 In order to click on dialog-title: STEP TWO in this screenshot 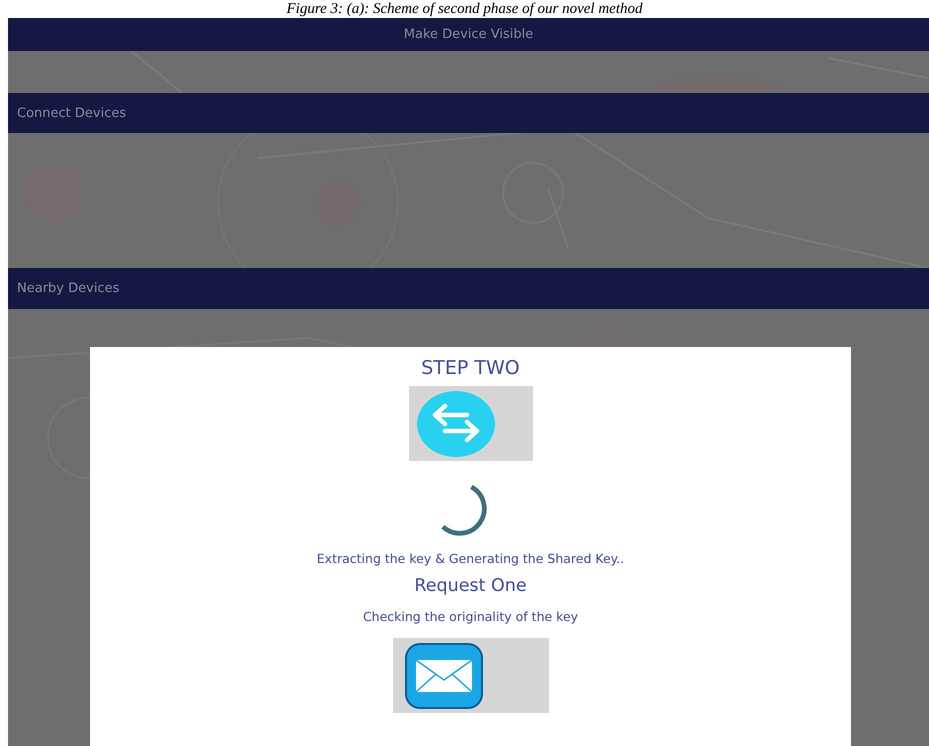, I will do `click(470, 368)`.